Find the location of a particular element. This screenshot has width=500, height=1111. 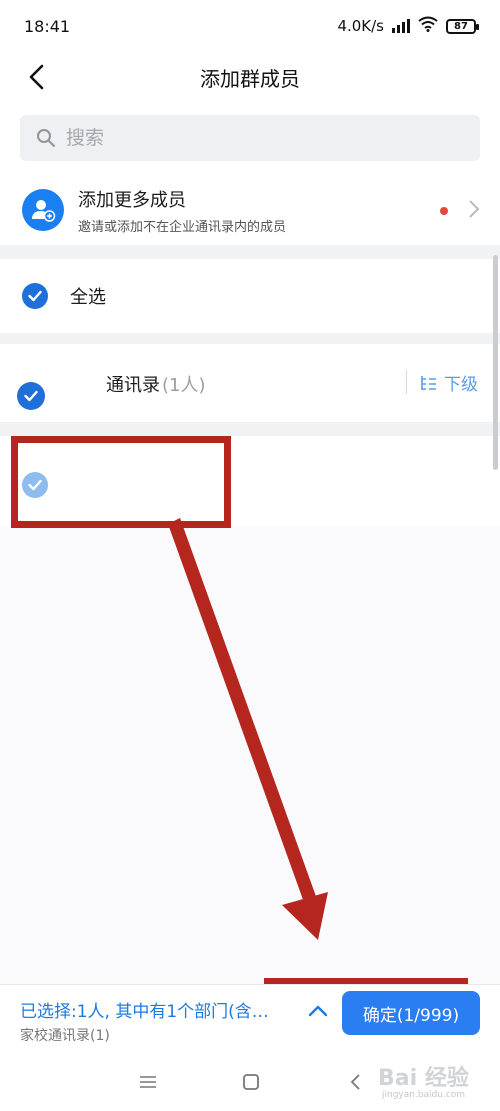

watermark-text: Bai 经验 is located at coordinates (423, 1078).